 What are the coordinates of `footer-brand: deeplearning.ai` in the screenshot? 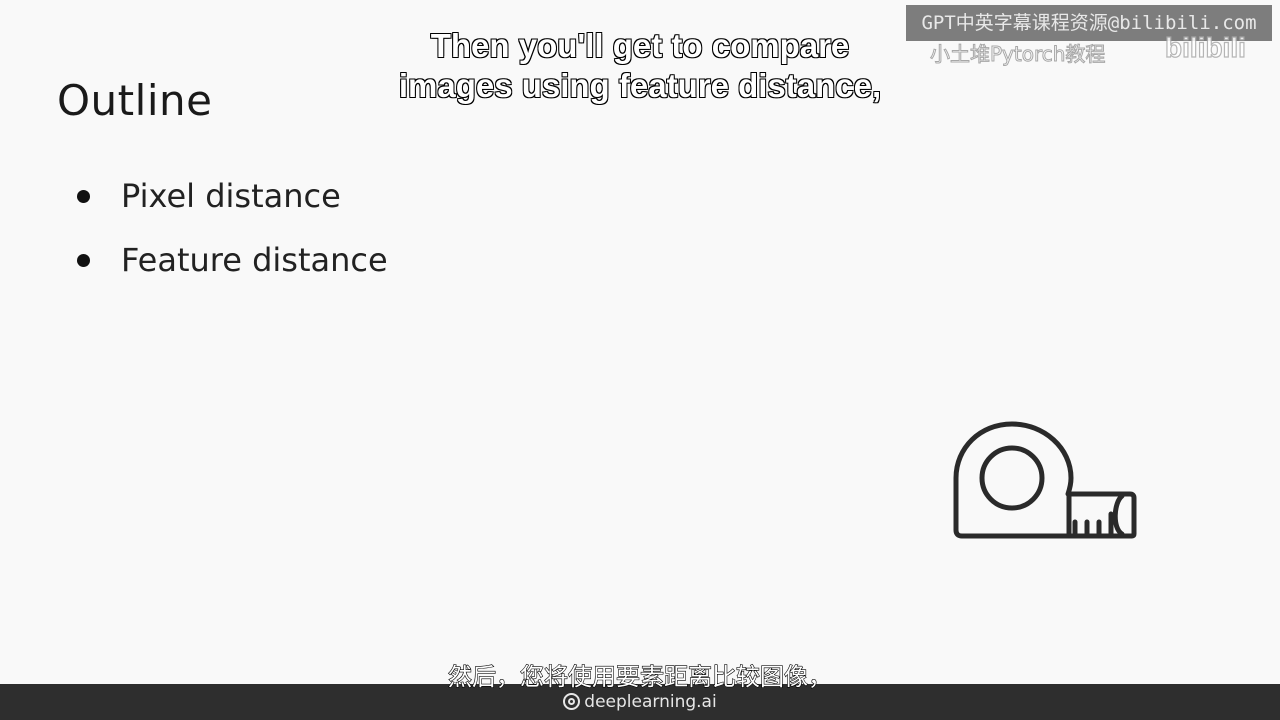 It's located at (640, 702).